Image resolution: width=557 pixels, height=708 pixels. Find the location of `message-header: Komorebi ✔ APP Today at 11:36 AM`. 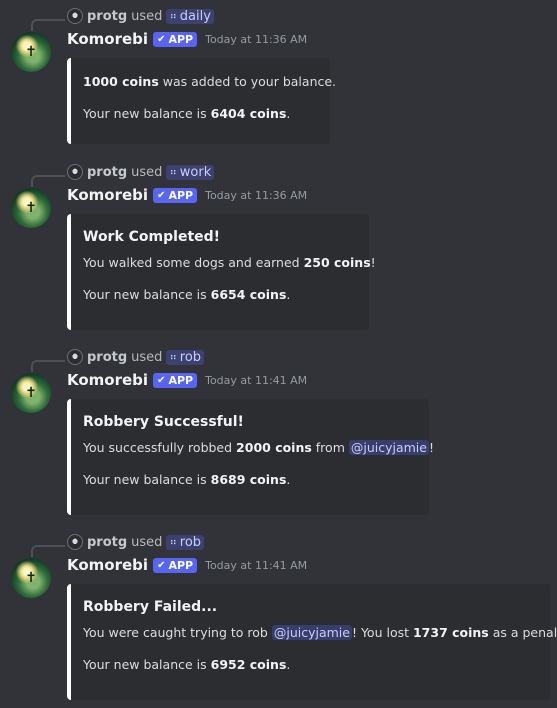

message-header: Komorebi ✔ APP Today at 11:36 AM is located at coordinates (187, 195).